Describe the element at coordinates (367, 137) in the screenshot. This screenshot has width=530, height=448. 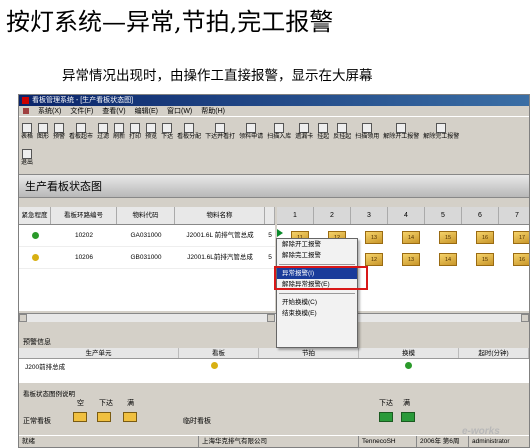
I see `toolbar-button-label: 扫描领用` at that location.